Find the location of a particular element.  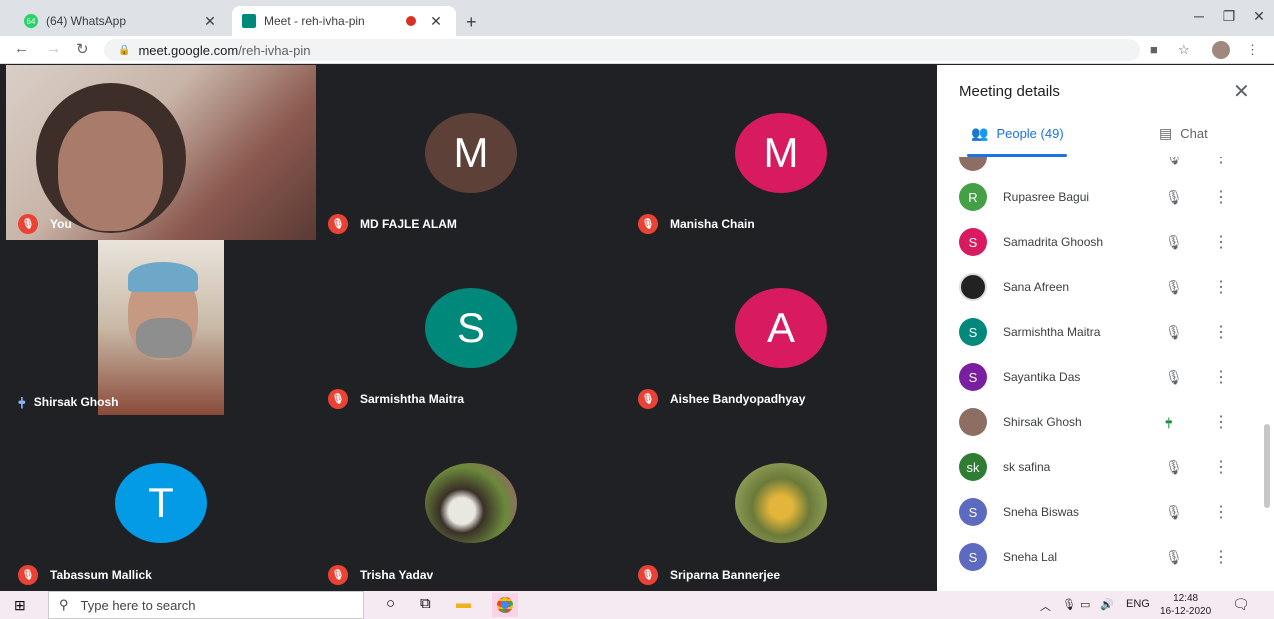

speaking-icon: •|• is located at coordinates (1168, 422).